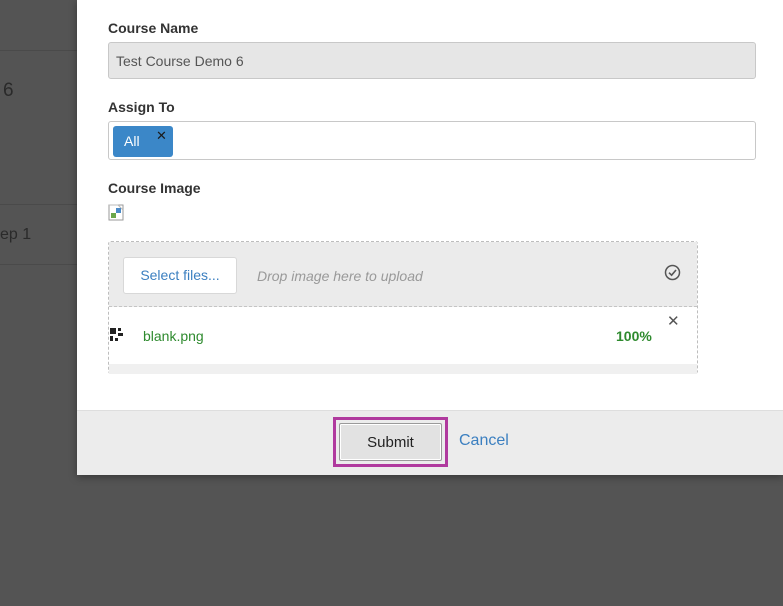  I want to click on check-circle-icon, so click(672, 275).